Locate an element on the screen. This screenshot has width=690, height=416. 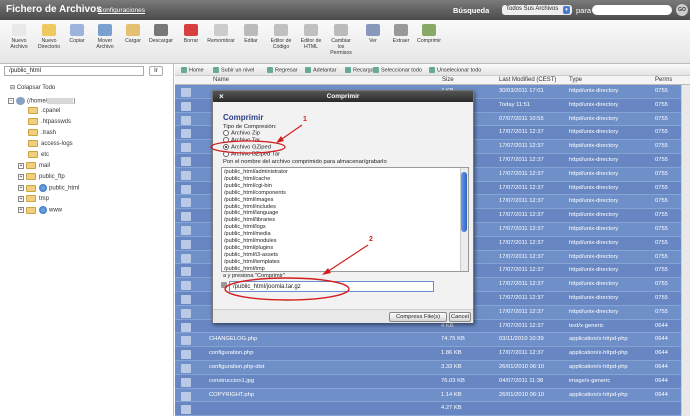
annotation-overlay is located at coordinates (289, 212).